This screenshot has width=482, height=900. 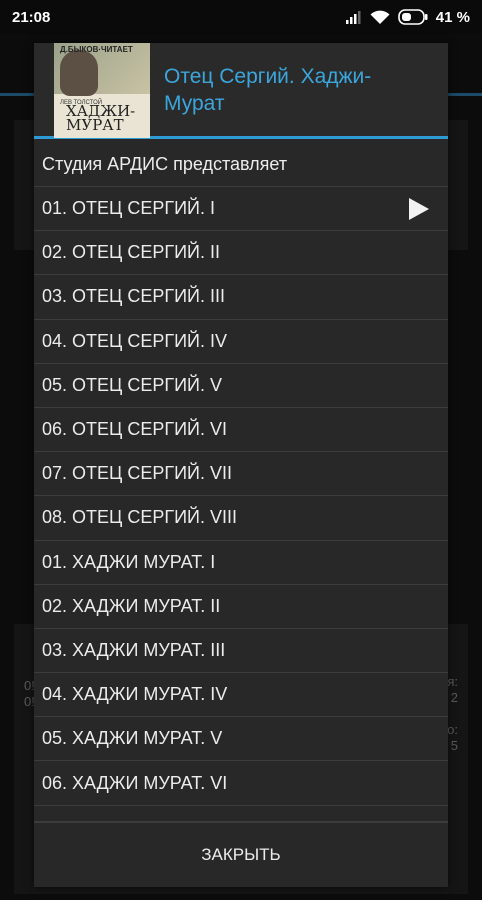 What do you see at coordinates (241, 651) in the screenshot?
I see `track-item: 03. ХАДЖИ МУРАТ. III` at bounding box center [241, 651].